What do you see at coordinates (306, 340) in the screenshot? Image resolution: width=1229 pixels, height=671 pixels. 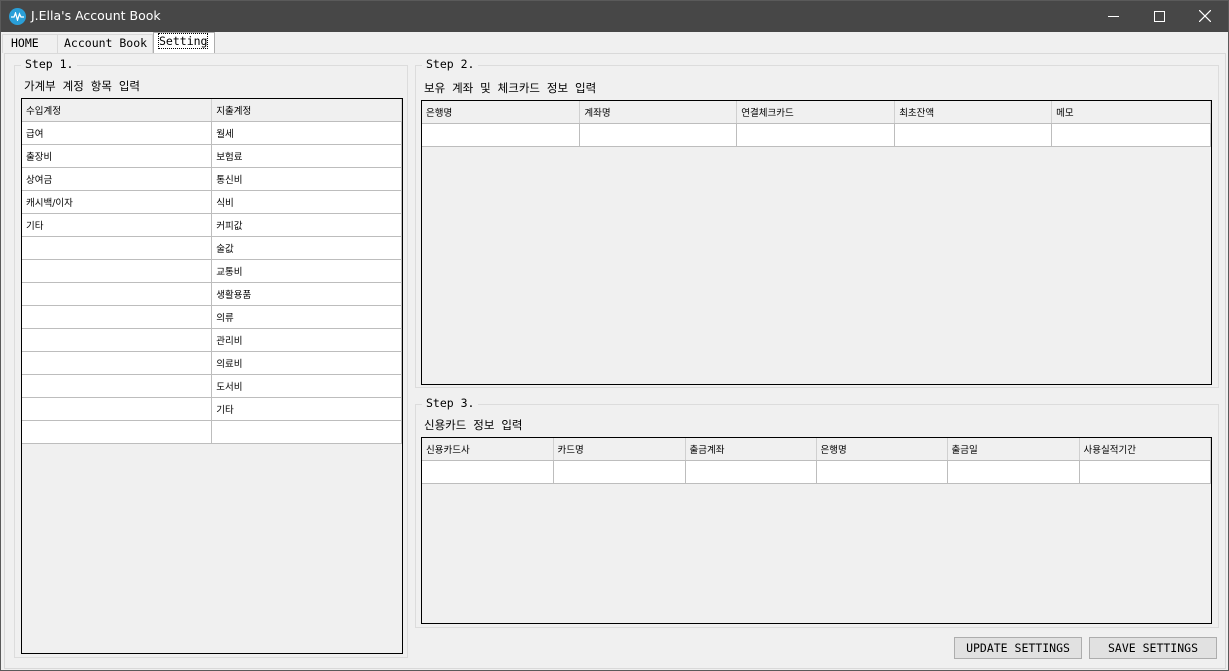 I see `table-cell: 관리비` at bounding box center [306, 340].